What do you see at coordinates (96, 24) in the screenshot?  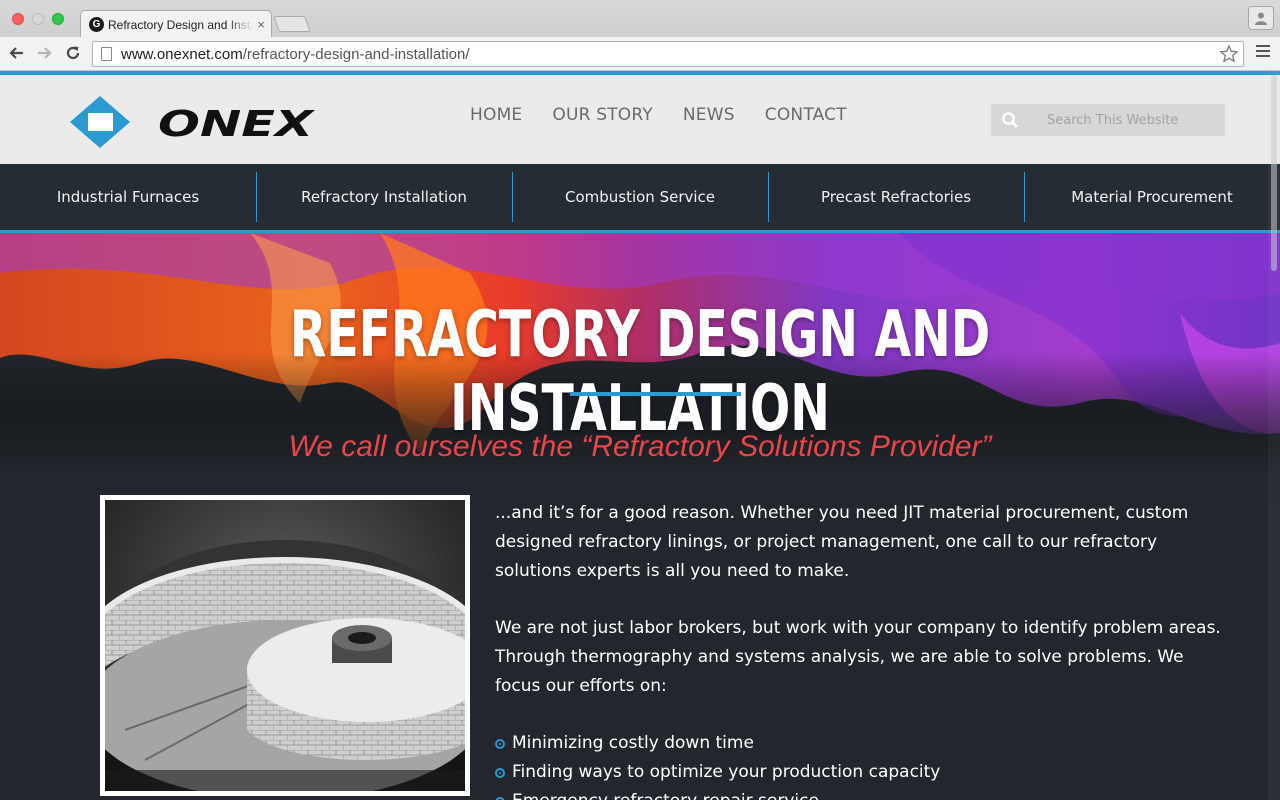 I see `site-favicon-icon: G` at bounding box center [96, 24].